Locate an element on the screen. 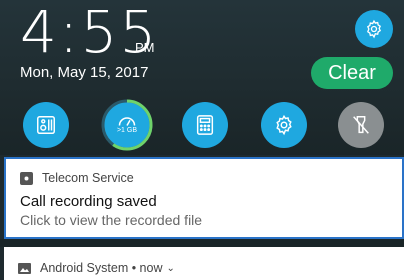 The width and height of the screenshot is (404, 280). settings-icon is located at coordinates (284, 125).